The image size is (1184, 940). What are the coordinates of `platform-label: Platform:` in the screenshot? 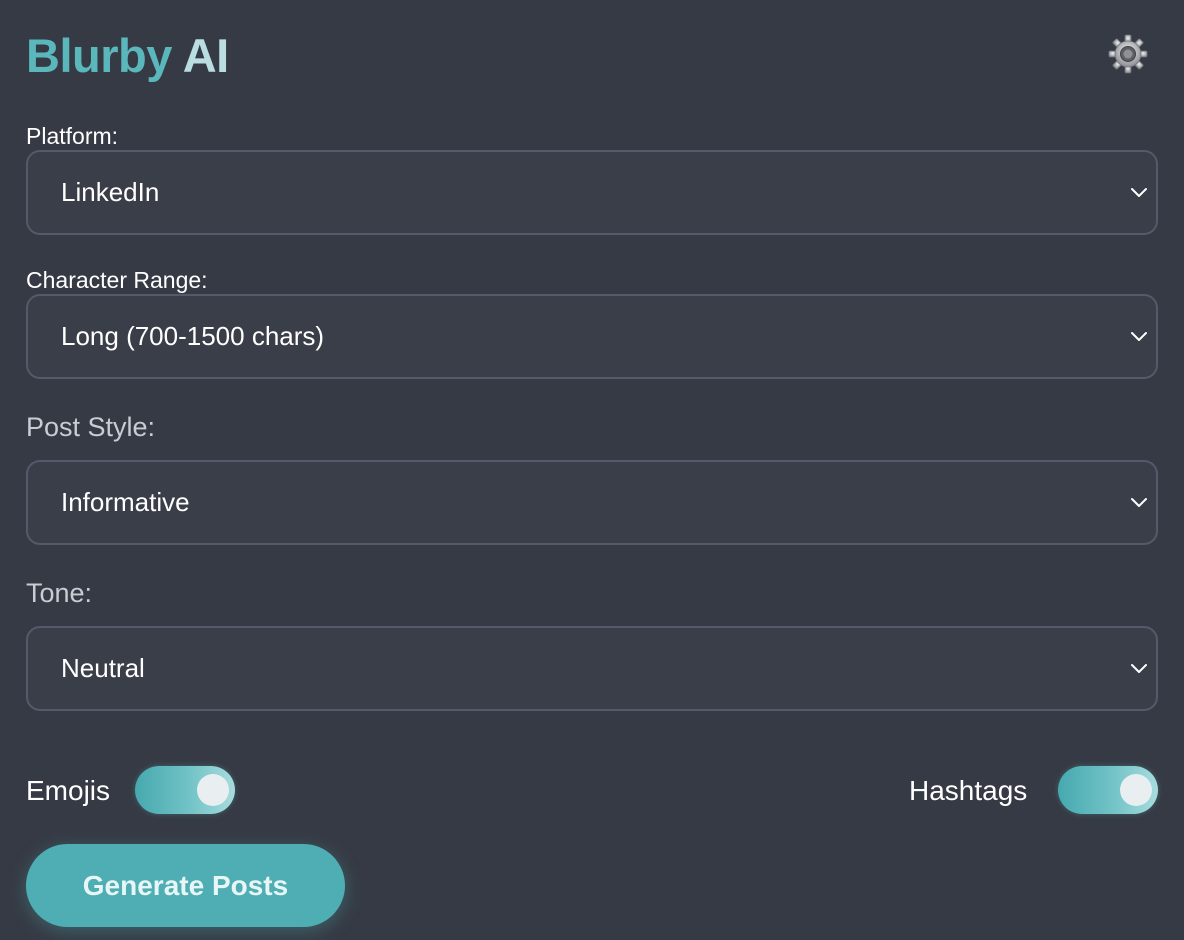 It's located at (72, 136).